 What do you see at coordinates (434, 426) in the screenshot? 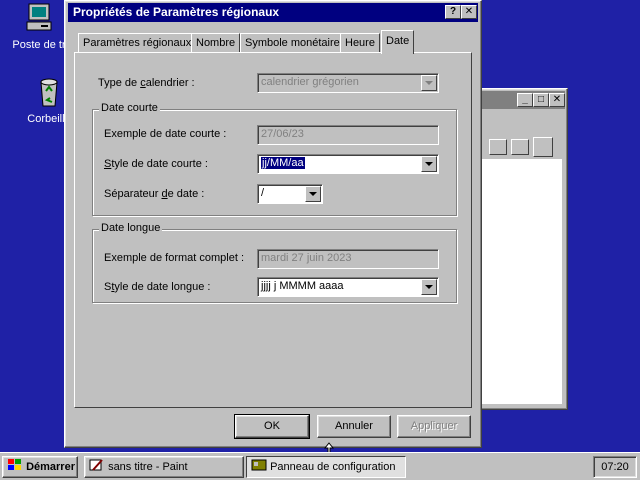
I see `apply-button: Appliquer` at bounding box center [434, 426].